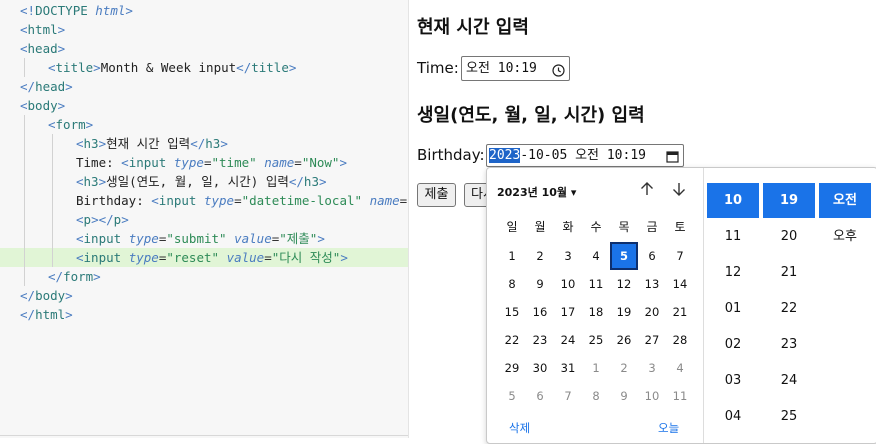  Describe the element at coordinates (733, 236) in the screenshot. I see `hour-option: 11` at that location.